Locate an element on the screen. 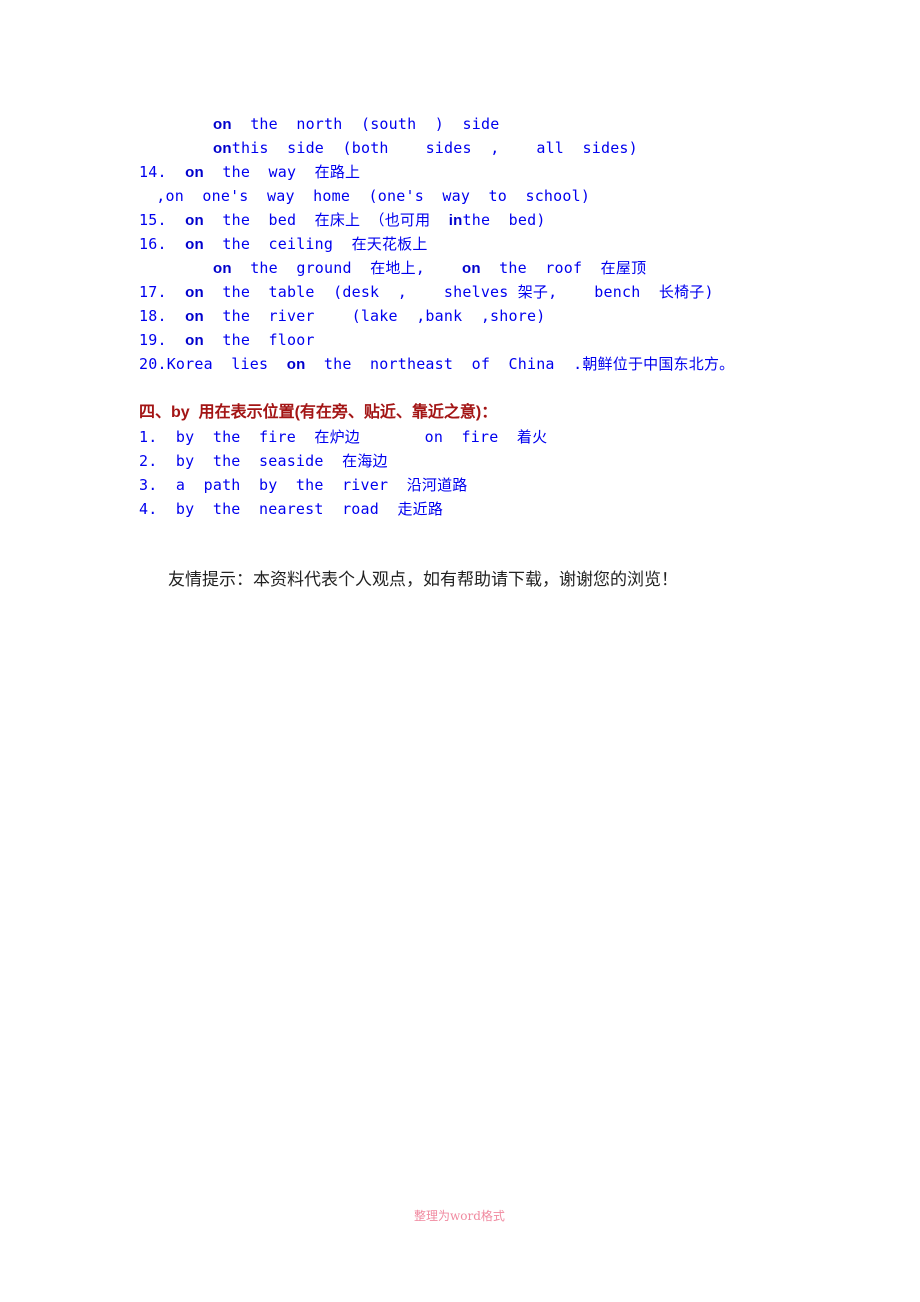 This screenshot has height=1302, width=920. line-text: the roof 在屋顶 is located at coordinates (563, 268).